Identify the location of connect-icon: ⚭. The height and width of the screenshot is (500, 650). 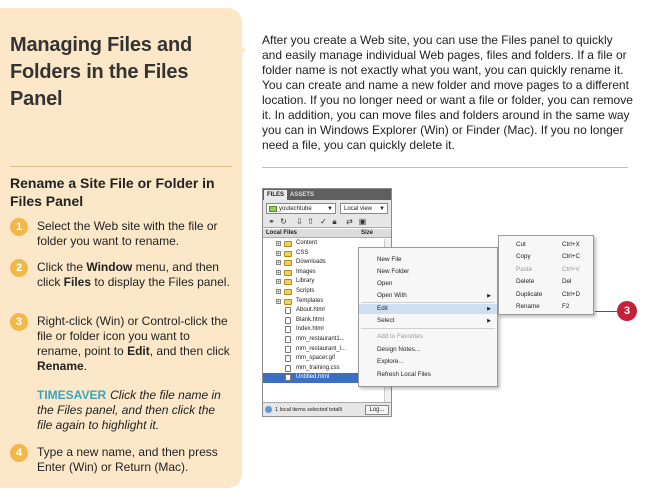
(271, 221).